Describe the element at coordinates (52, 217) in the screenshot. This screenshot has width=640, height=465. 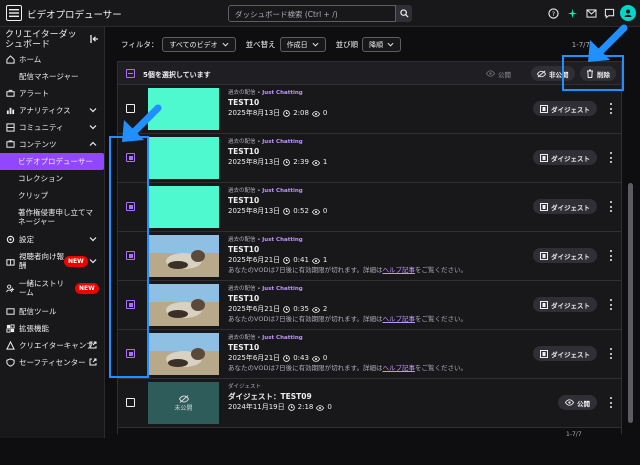
I see `sidebar-item-copyright: 著作権侵害申し立てマネージャー` at that location.